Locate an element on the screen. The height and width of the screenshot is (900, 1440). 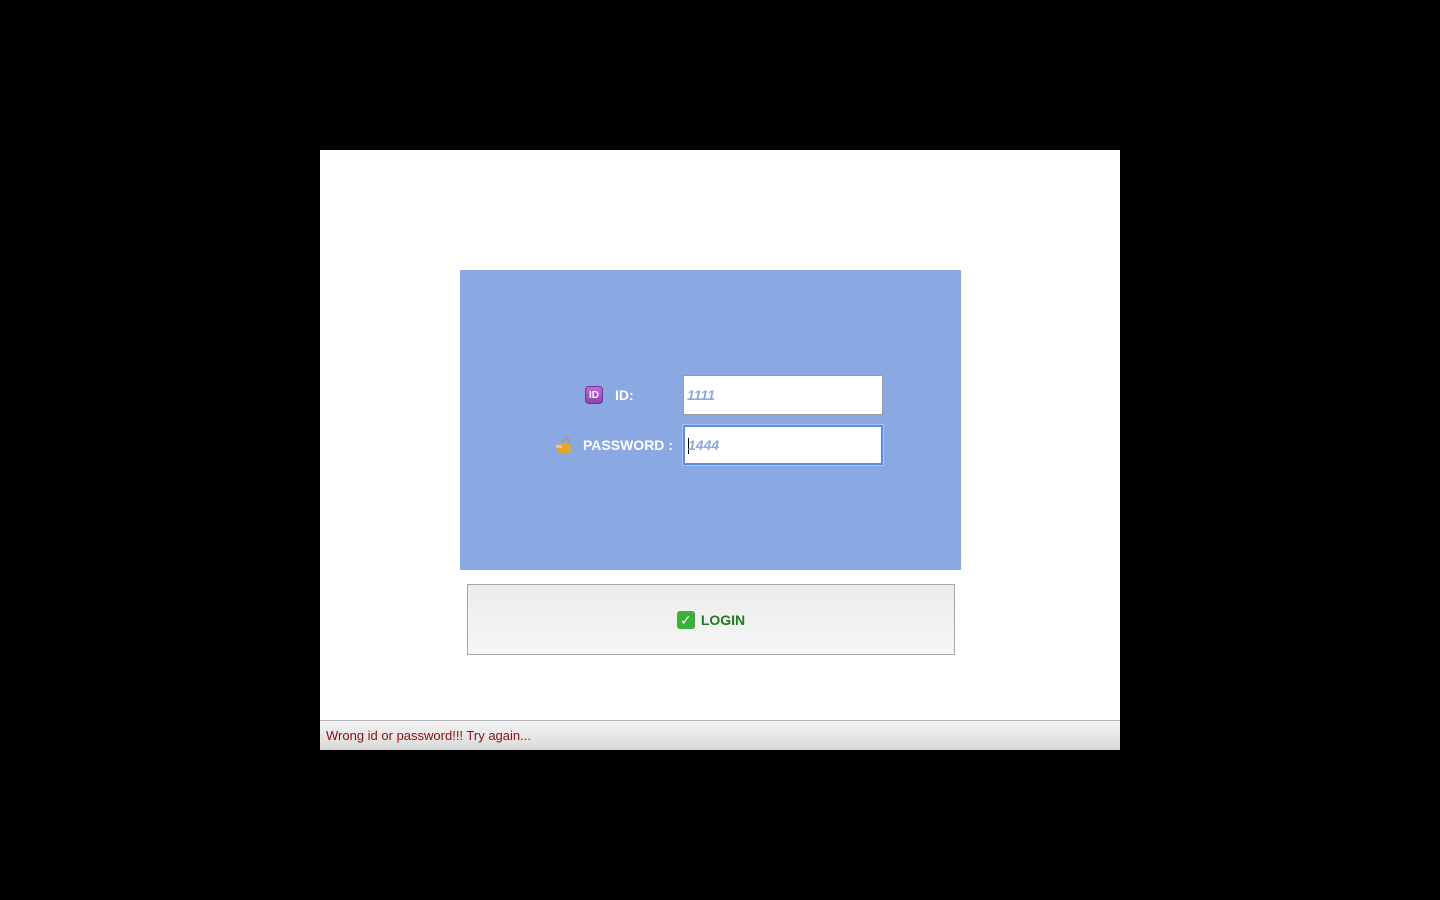
password-label: PASSWORD : is located at coordinates (628, 445).